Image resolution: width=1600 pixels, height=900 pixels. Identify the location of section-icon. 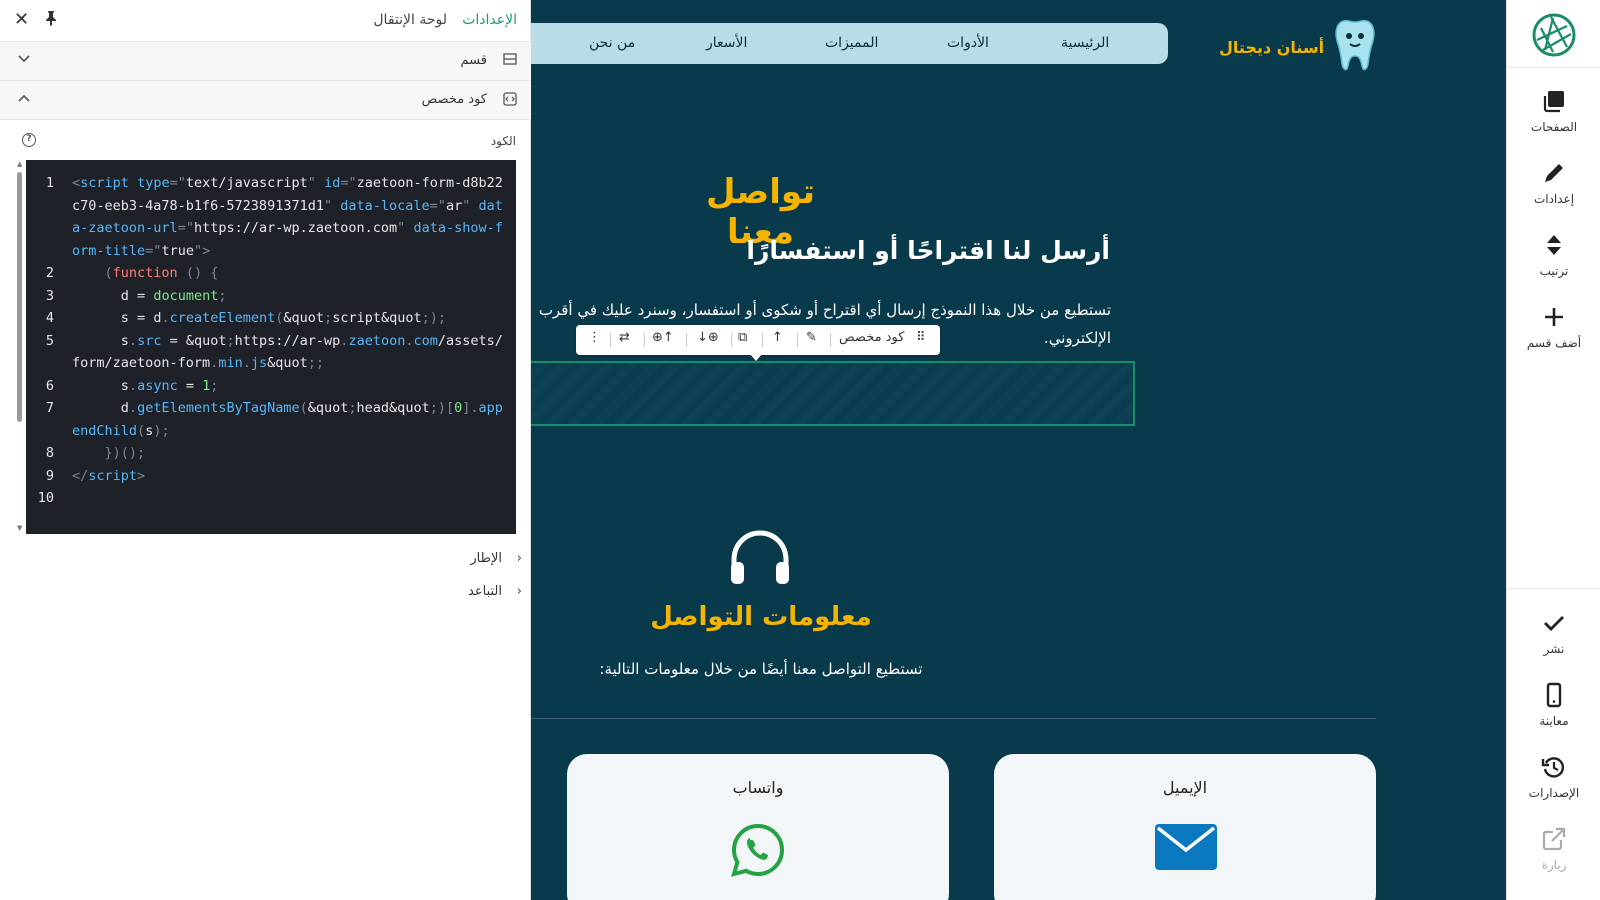
(510, 60).